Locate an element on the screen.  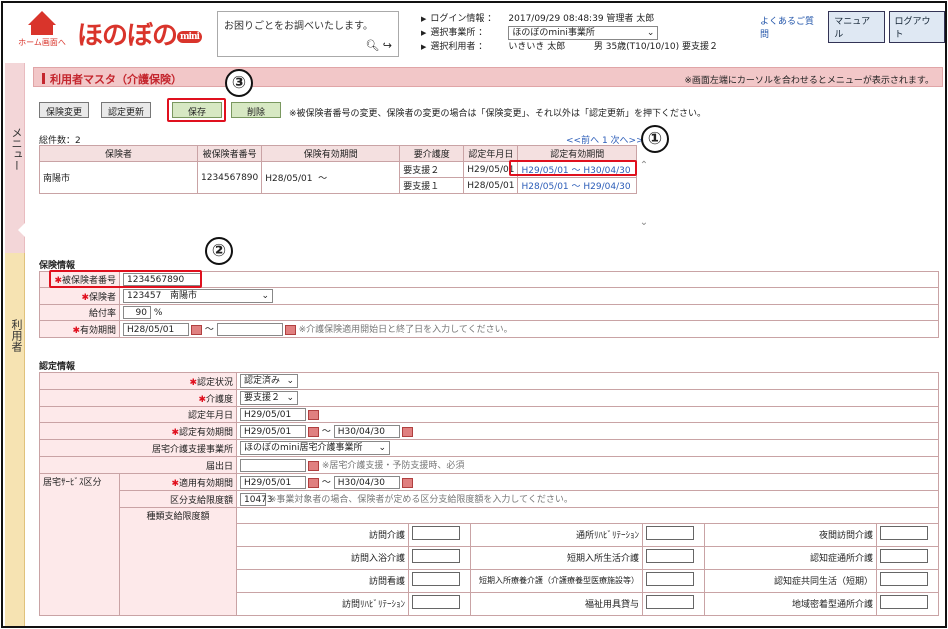
period-from-input: H28/05/01 is located at coordinates (156, 329).